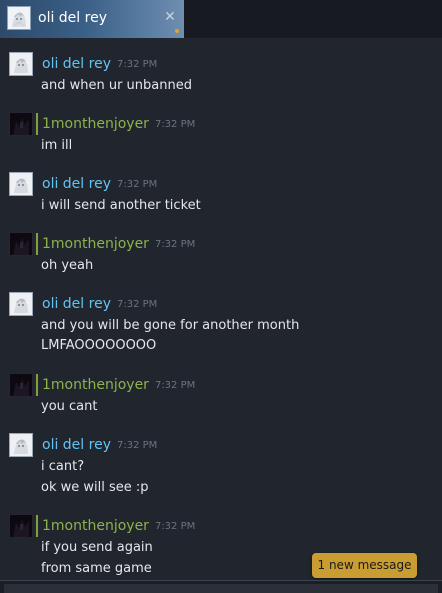 The width and height of the screenshot is (442, 593). What do you see at coordinates (364, 565) in the screenshot?
I see `new-message-button: 1 new message` at bounding box center [364, 565].